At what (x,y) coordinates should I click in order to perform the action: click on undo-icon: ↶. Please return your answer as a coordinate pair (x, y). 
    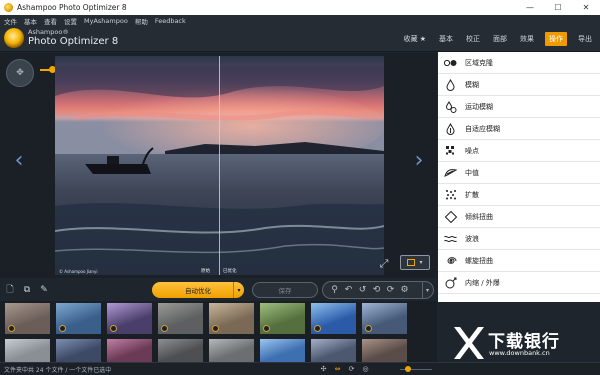
    Looking at the image, I should click on (348, 290).